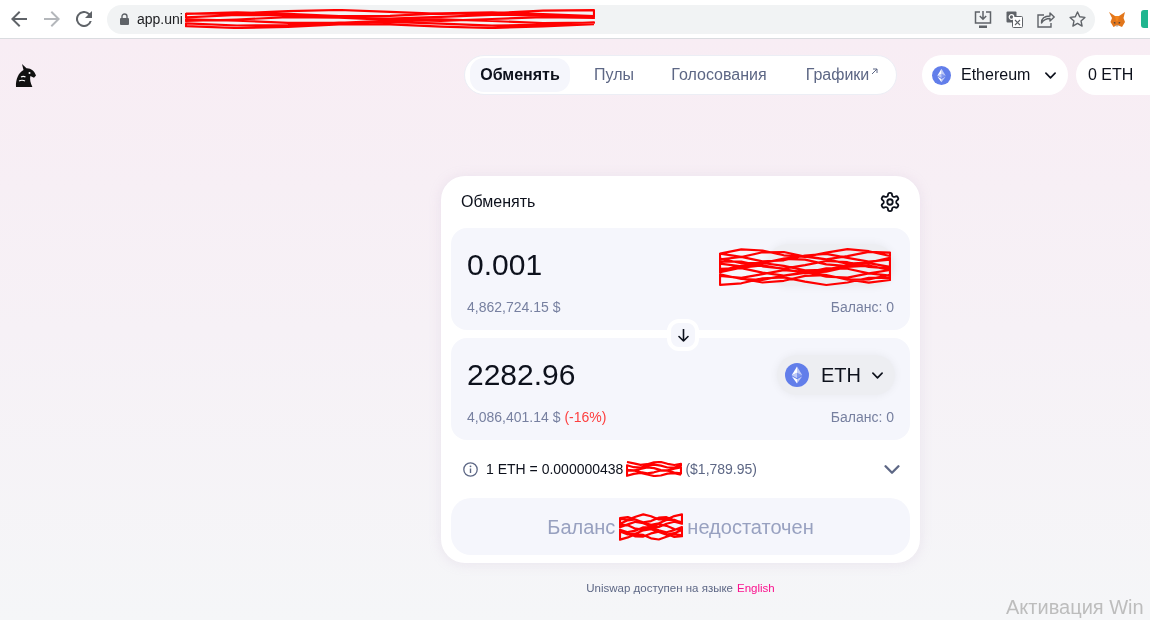 Image resolution: width=1150 pixels, height=620 pixels. I want to click on star-icon, so click(1077, 19).